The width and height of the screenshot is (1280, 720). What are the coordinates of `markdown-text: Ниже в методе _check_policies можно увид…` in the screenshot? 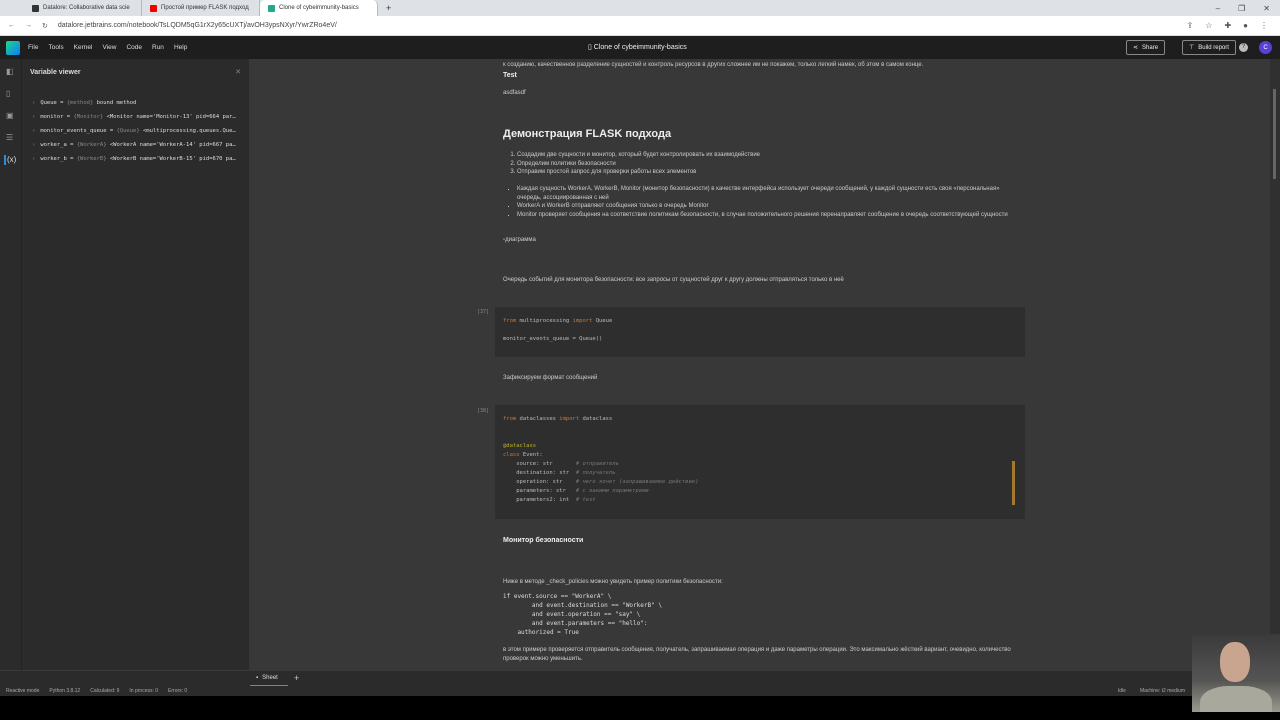 It's located at (613, 582).